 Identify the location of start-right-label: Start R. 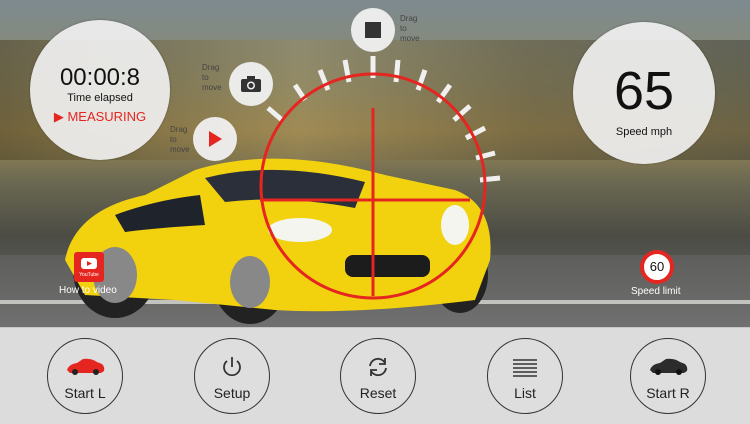
(668, 393).